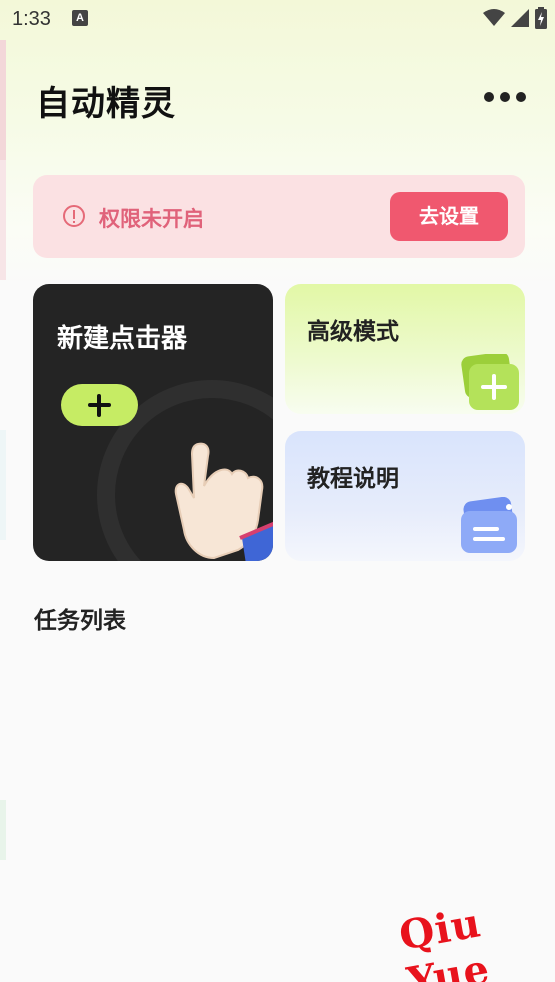 Image resolution: width=555 pixels, height=982 pixels. Describe the element at coordinates (489, 525) in the screenshot. I see `document-icon` at that location.